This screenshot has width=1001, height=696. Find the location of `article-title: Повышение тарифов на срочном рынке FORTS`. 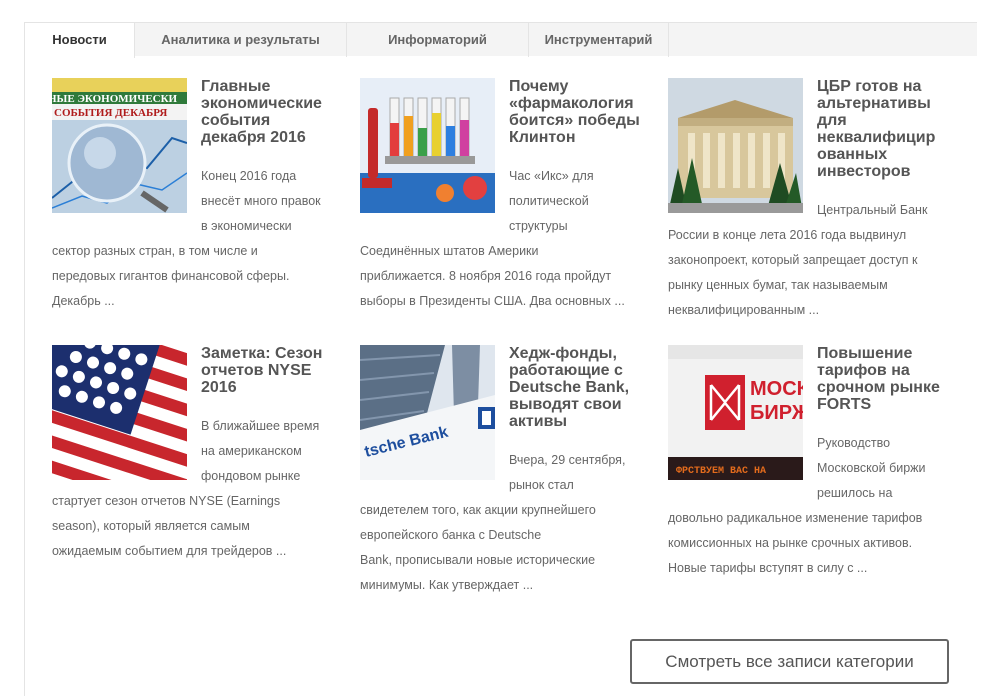

article-title: Повышение тарифов на срочном рынке FORTS is located at coordinates (889, 379).